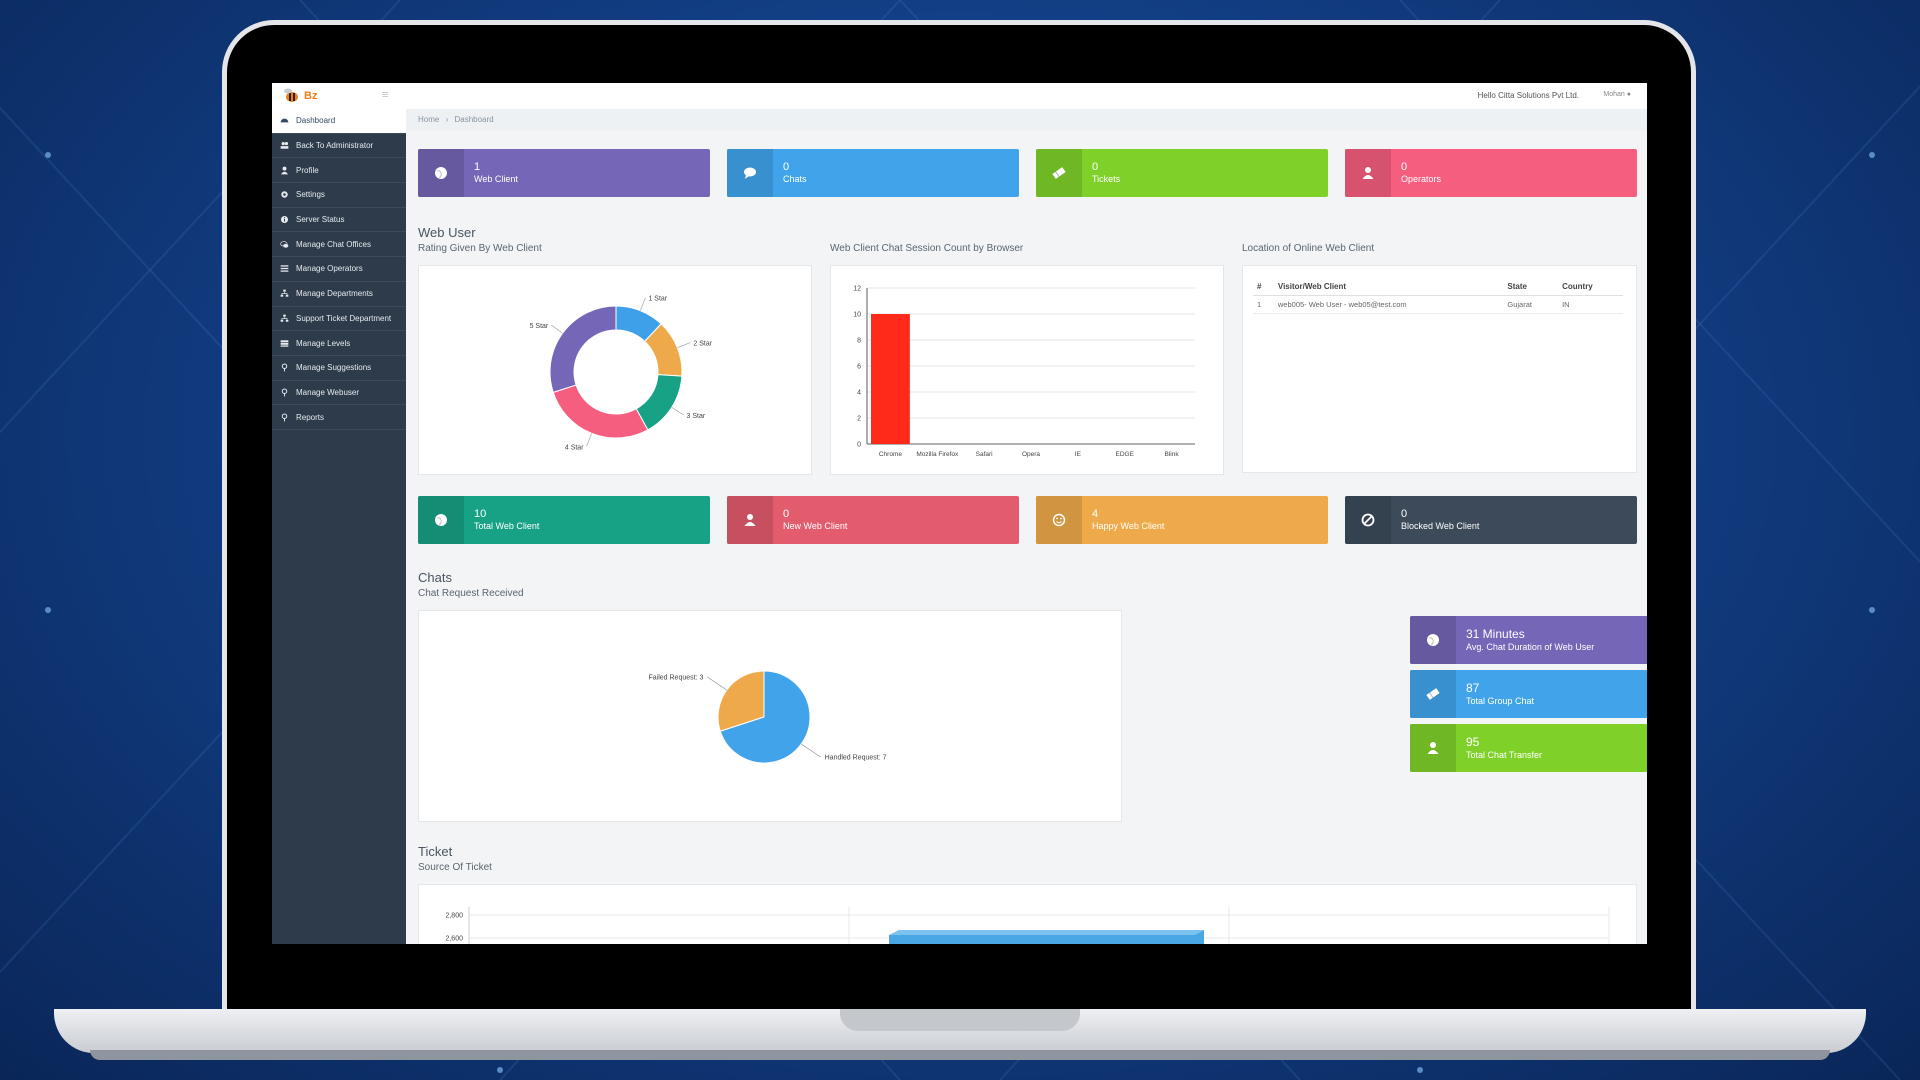  What do you see at coordinates (1125, 454) in the screenshot?
I see `x-tick-label: EDGE` at bounding box center [1125, 454].